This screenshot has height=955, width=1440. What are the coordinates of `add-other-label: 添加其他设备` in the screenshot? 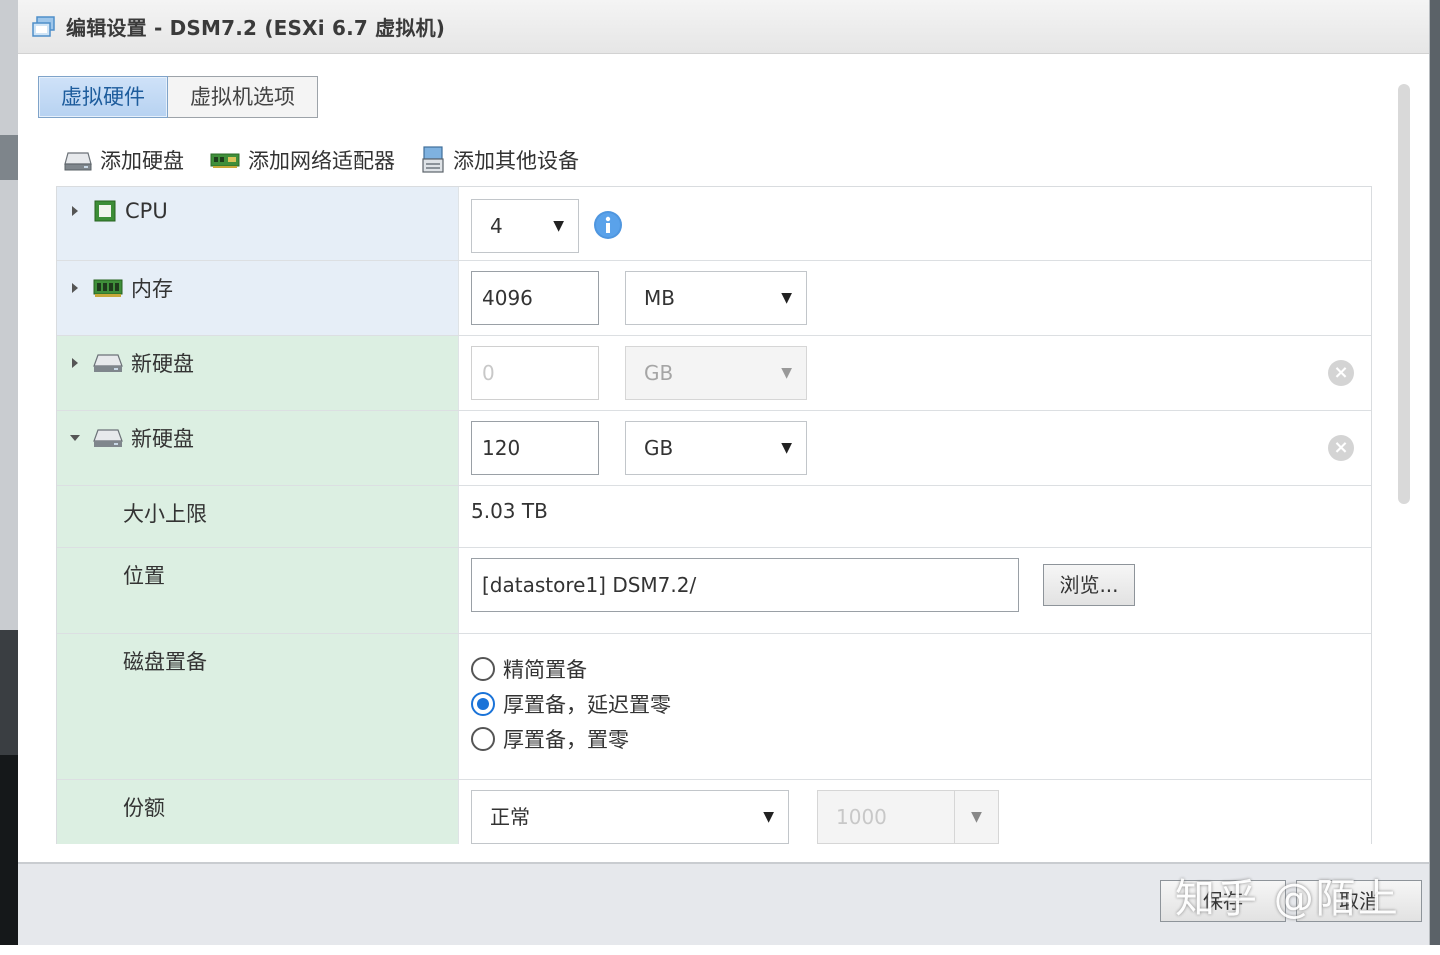 It's located at (516, 161).